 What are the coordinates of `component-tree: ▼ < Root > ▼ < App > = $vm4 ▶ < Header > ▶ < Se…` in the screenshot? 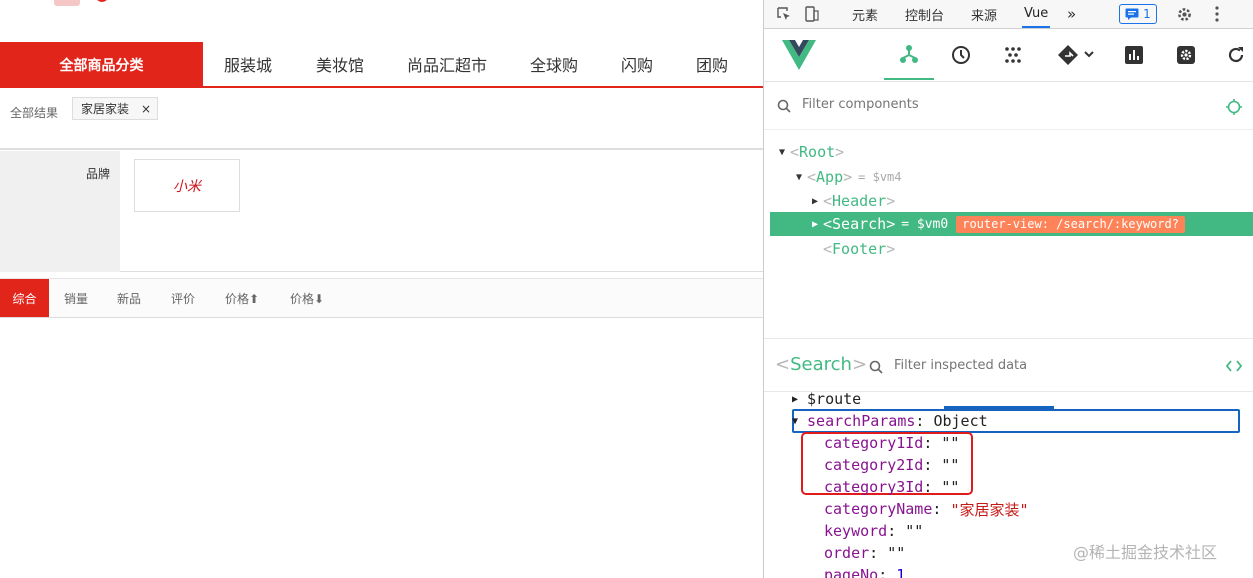 It's located at (1008, 234).